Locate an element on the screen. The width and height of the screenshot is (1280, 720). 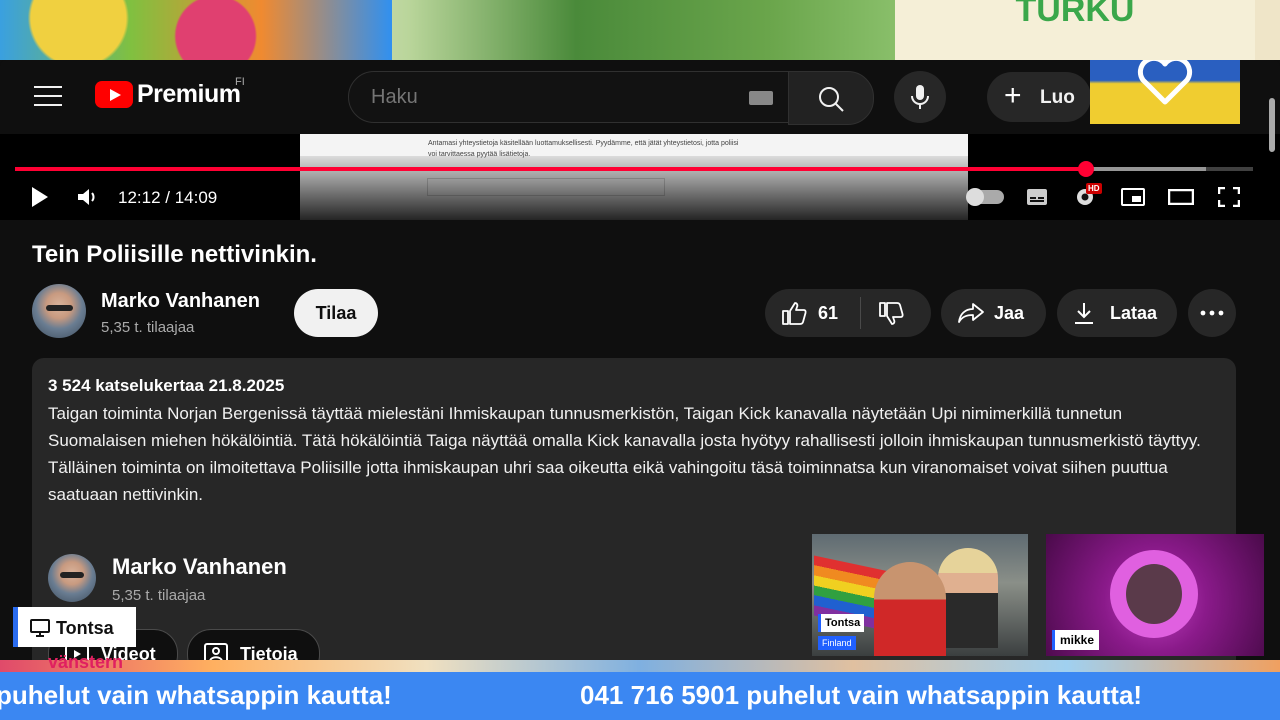
more-icon is located at coordinates (1212, 313).